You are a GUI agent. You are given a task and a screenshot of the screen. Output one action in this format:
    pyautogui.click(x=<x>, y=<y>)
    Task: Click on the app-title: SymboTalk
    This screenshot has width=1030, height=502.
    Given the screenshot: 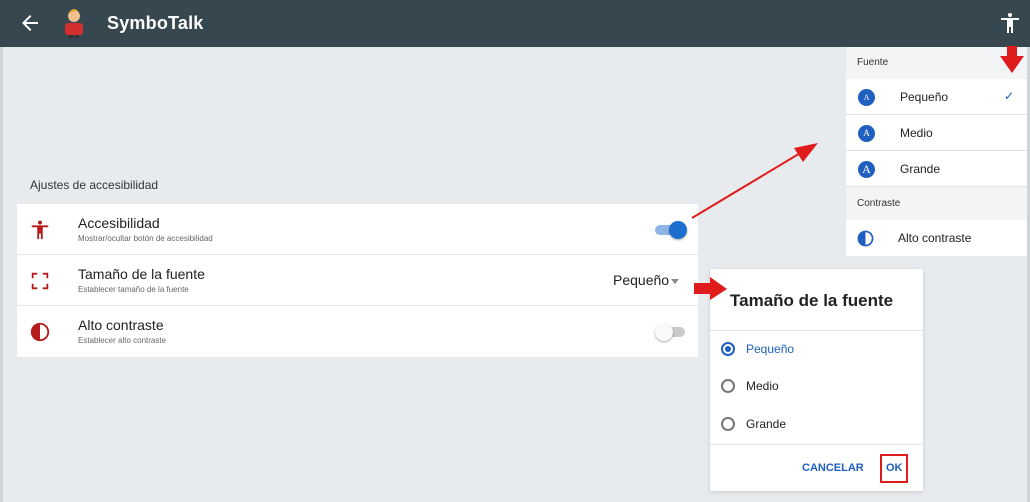 What is the action you would take?
    pyautogui.click(x=155, y=23)
    